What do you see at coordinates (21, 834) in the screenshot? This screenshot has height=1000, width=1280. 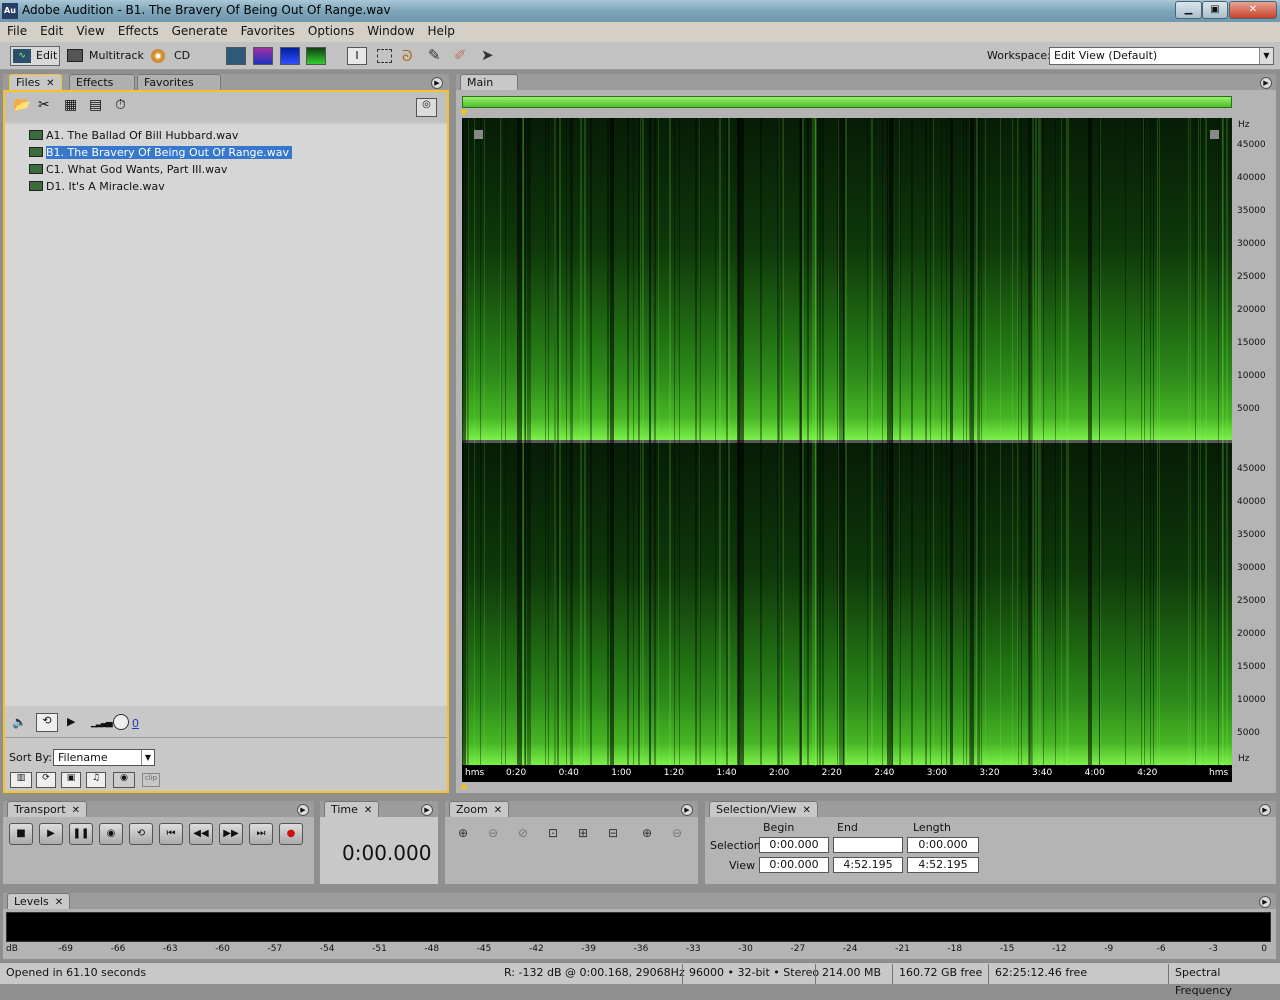 I see `stop-icon: ■` at bounding box center [21, 834].